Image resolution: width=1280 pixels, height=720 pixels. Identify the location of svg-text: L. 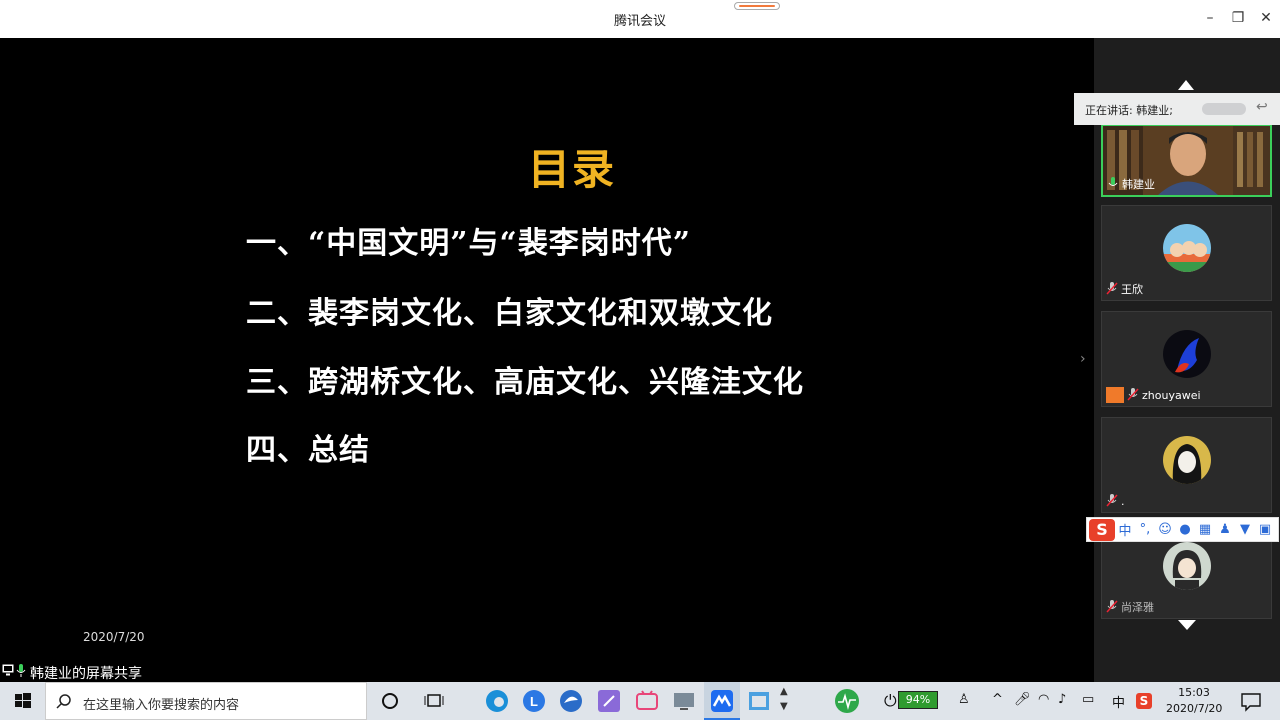
(534, 701).